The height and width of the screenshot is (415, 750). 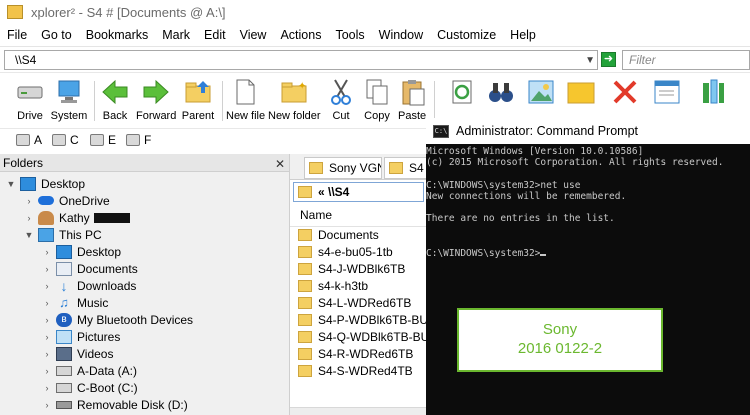 What do you see at coordinates (608, 59) in the screenshot?
I see `go-button: ➜` at bounding box center [608, 59].